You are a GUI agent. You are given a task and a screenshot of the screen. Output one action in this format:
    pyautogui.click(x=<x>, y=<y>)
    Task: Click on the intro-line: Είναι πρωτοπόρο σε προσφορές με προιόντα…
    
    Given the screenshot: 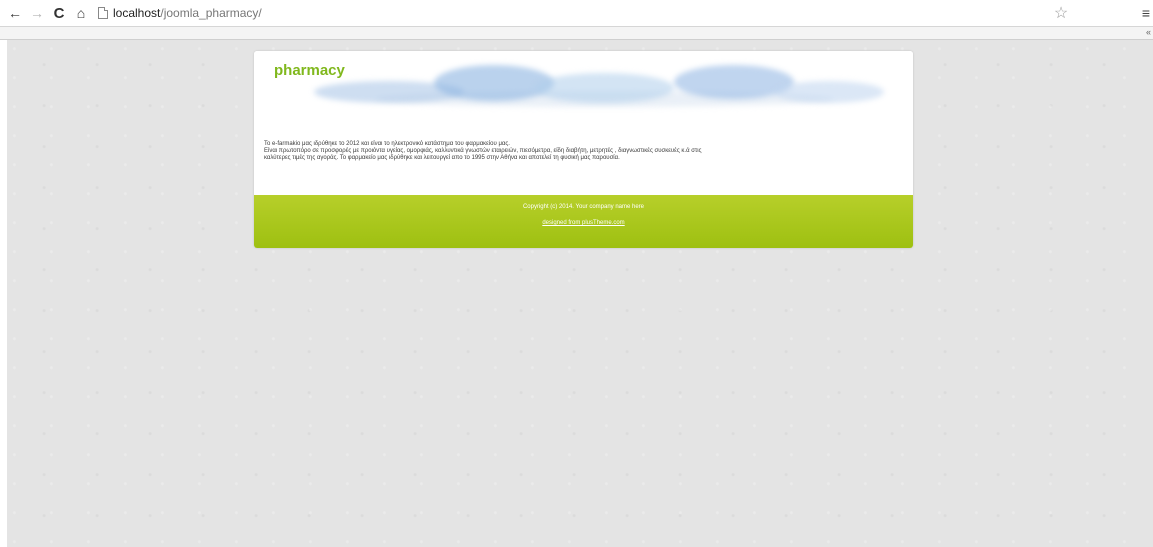 What is the action you would take?
    pyautogui.click(x=483, y=151)
    